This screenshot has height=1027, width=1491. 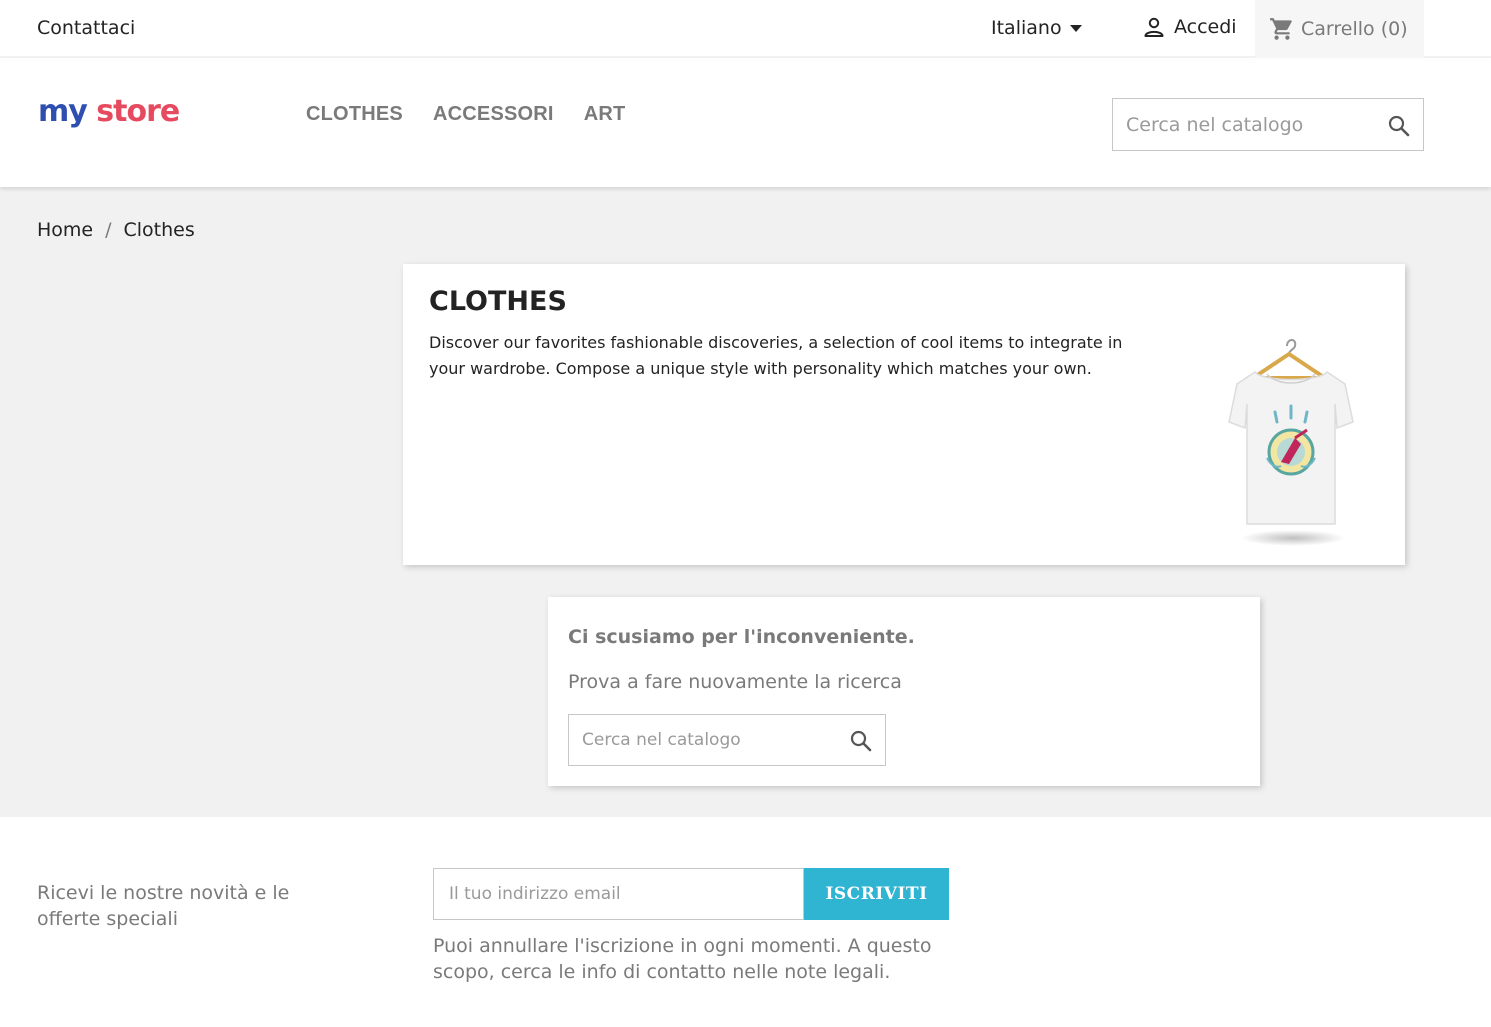 What do you see at coordinates (138, 111) in the screenshot?
I see `logo-store: store` at bounding box center [138, 111].